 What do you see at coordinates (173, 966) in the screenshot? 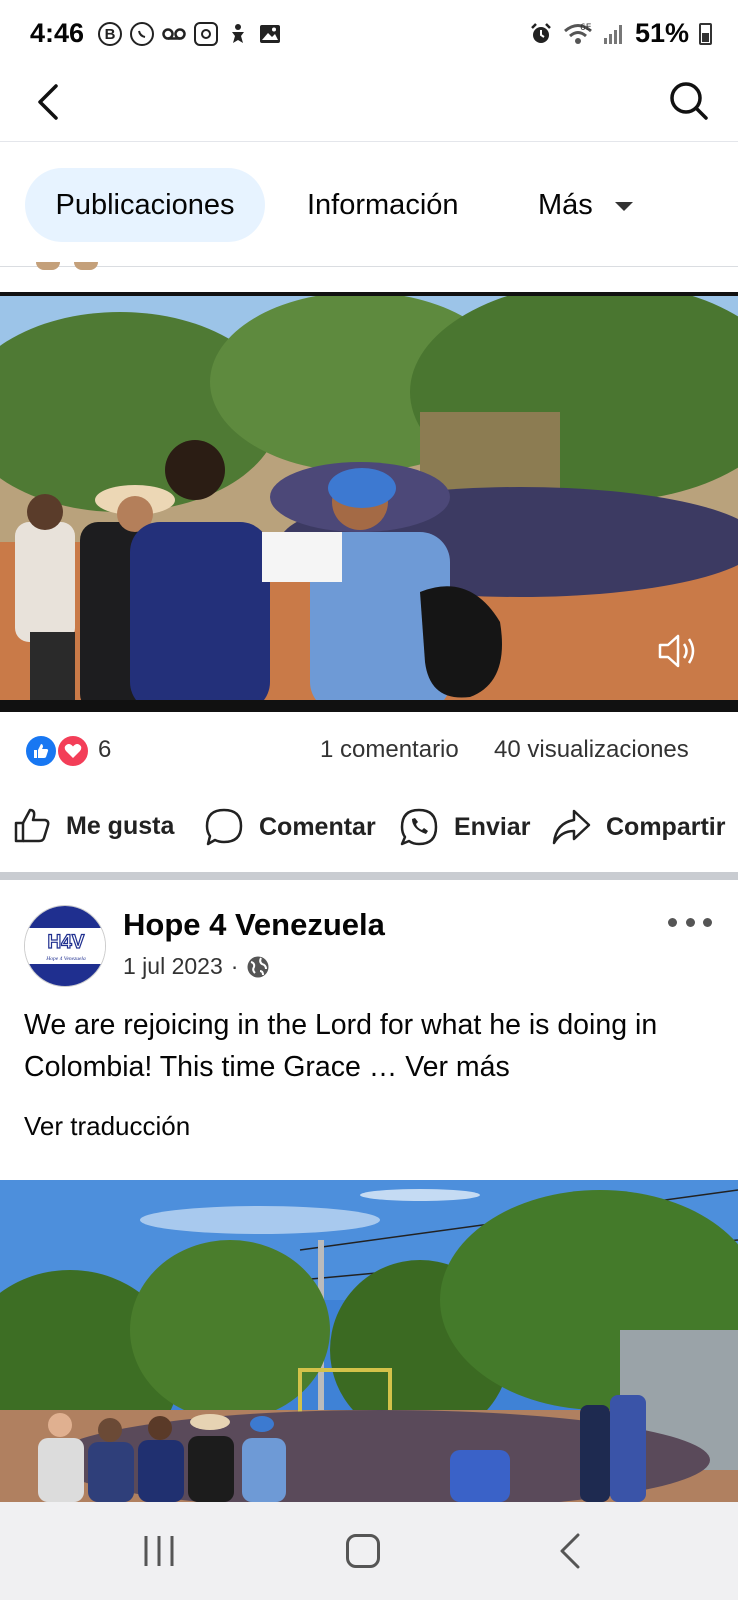
I see `post-date: 1 jul 2023` at bounding box center [173, 966].